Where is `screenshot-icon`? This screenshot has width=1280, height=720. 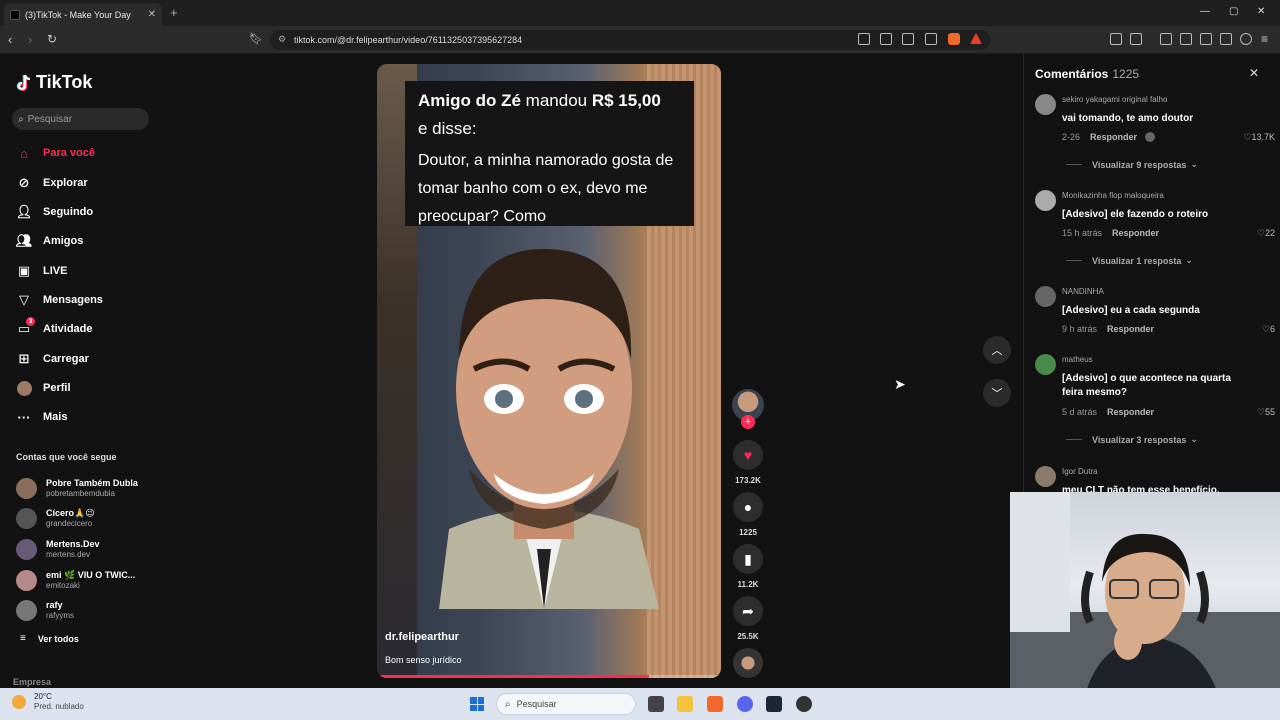 screenshot-icon is located at coordinates (1136, 39).